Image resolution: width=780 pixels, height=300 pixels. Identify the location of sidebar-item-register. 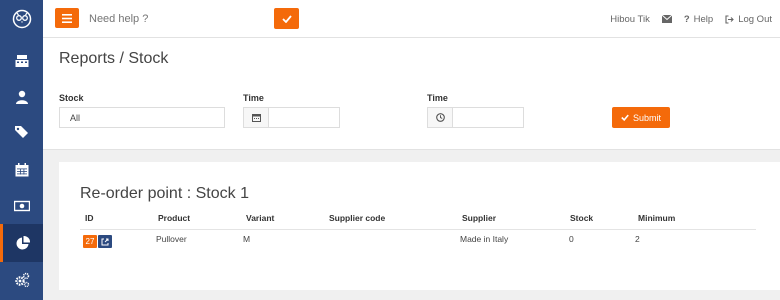
(21, 61).